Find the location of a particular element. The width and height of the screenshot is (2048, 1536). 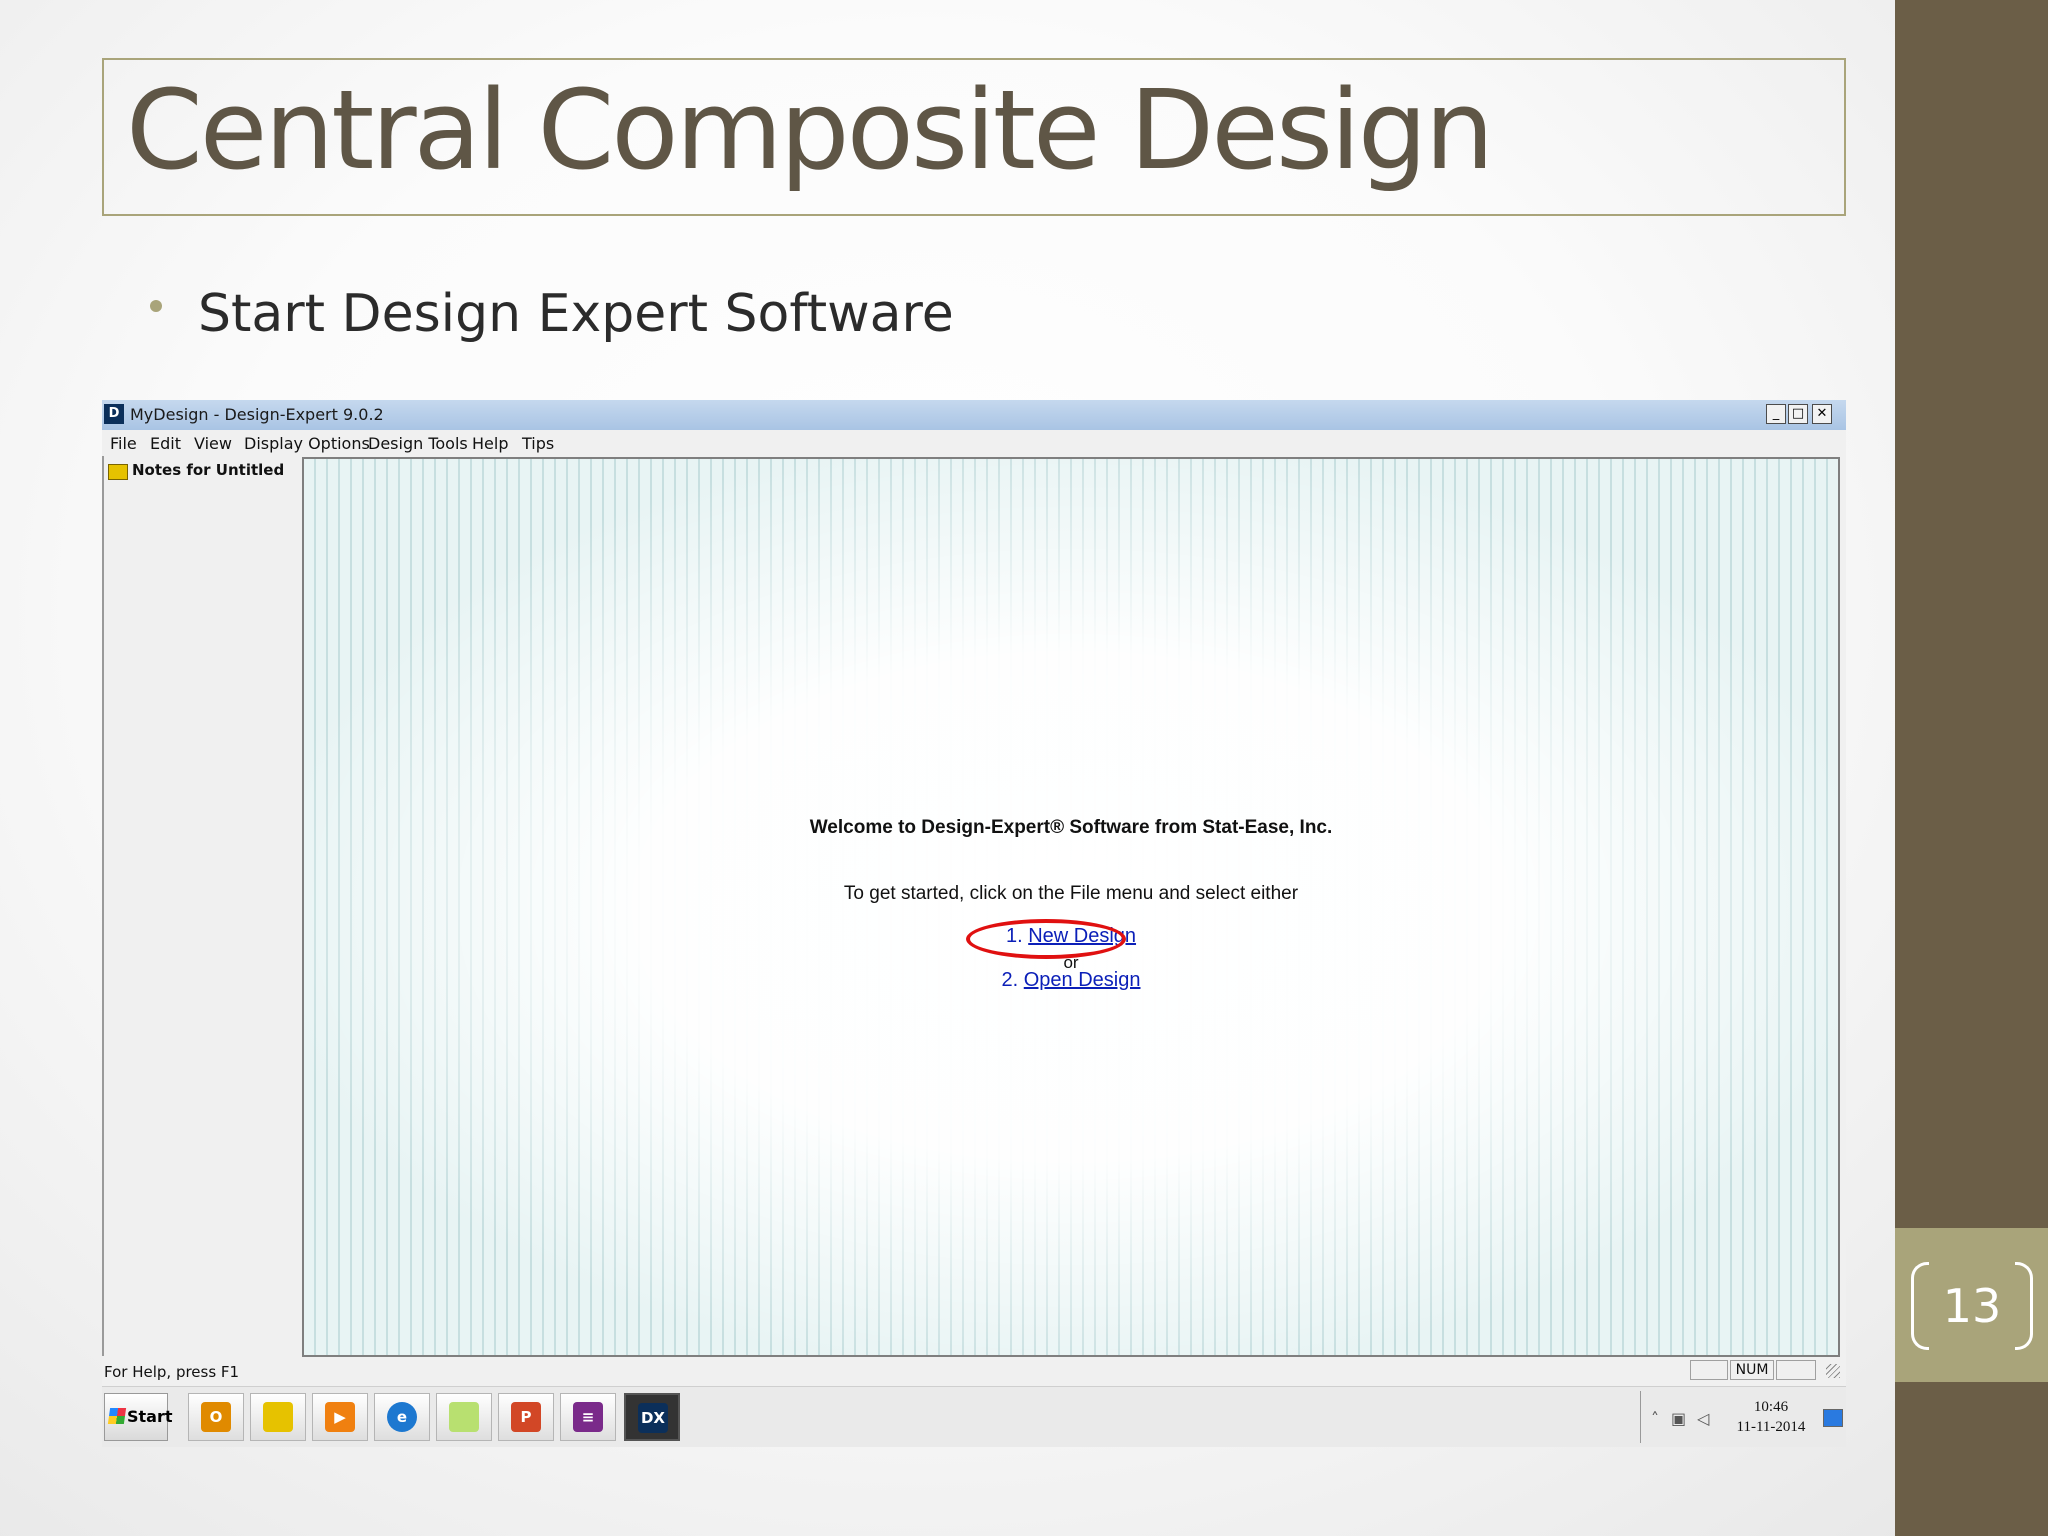

outlook-glyph: O is located at coordinates (216, 1417).